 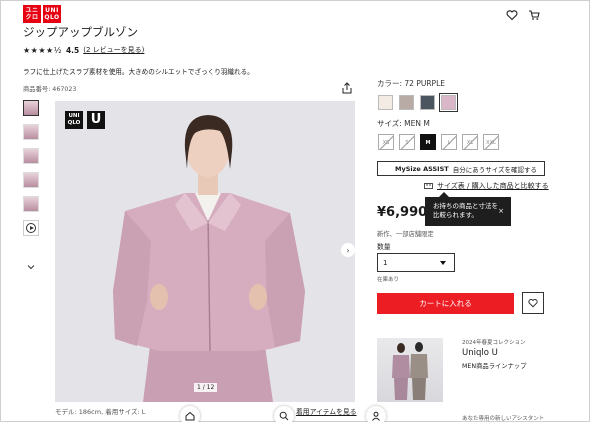 What do you see at coordinates (52, 10) in the screenshot?
I see `logo-english-top: UNI` at bounding box center [52, 10].